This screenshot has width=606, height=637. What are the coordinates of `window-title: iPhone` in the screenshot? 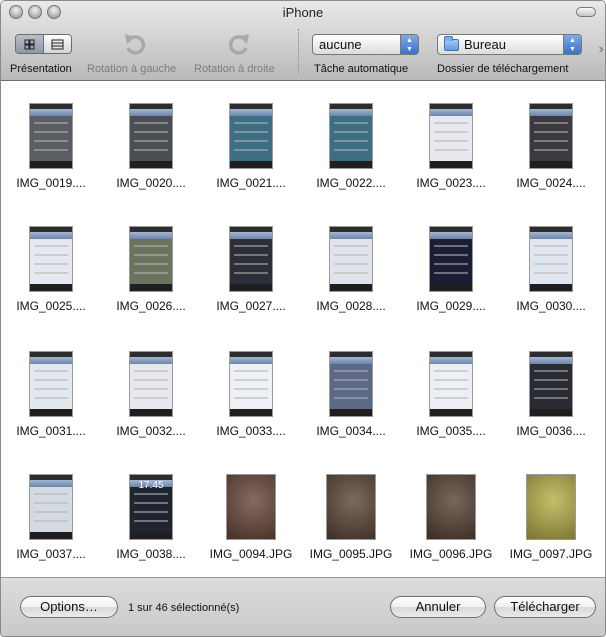 It's located at (303, 12).